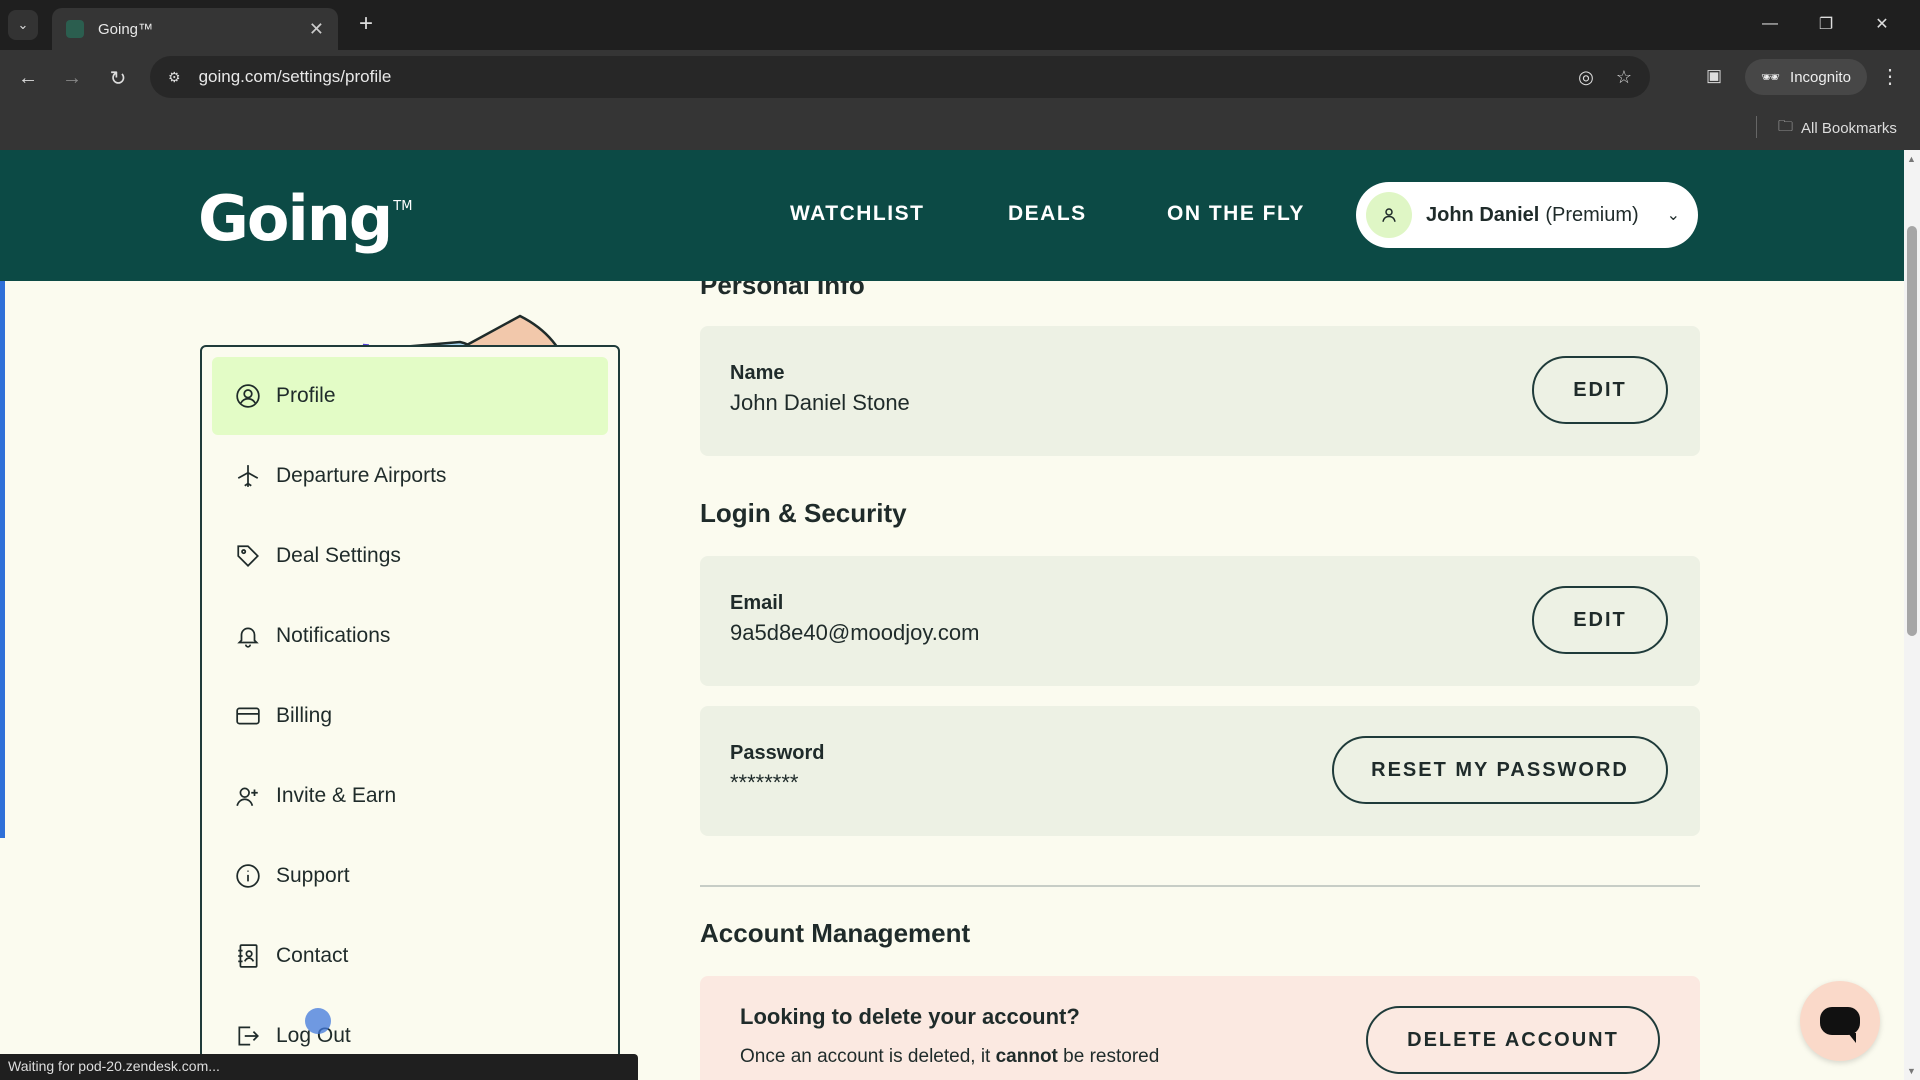 Image resolution: width=1920 pixels, height=1080 pixels. I want to click on chat-bubble-icon, so click(1840, 1025).